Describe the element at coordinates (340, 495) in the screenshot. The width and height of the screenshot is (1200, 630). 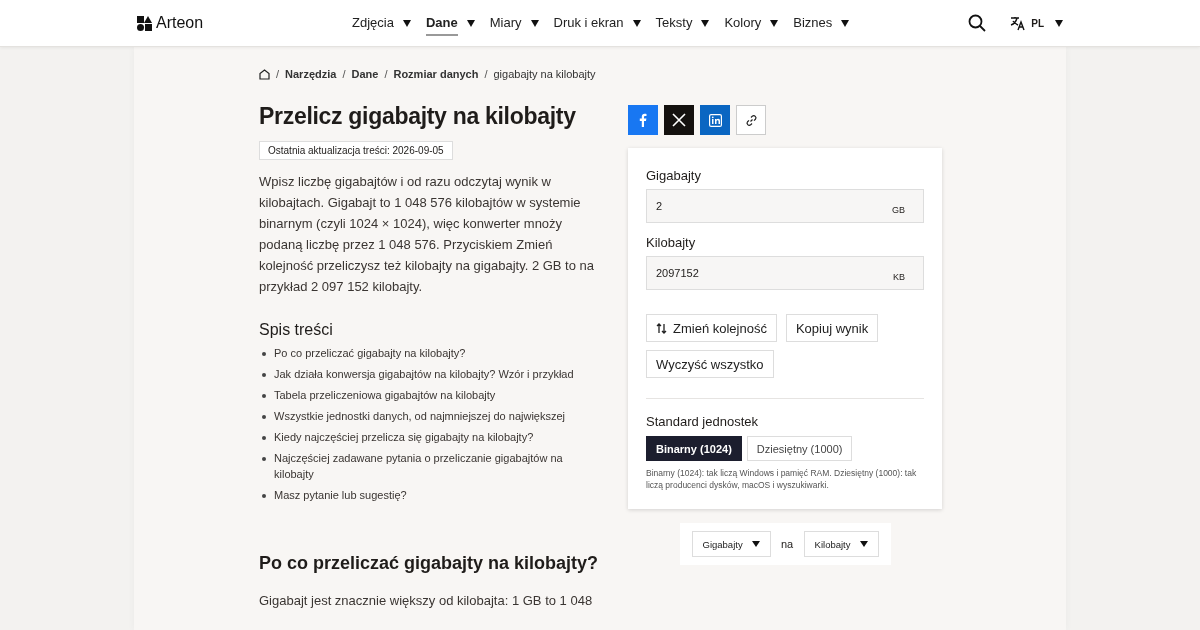
I see `toc-link: Masz pytanie lub sugestię?` at that location.